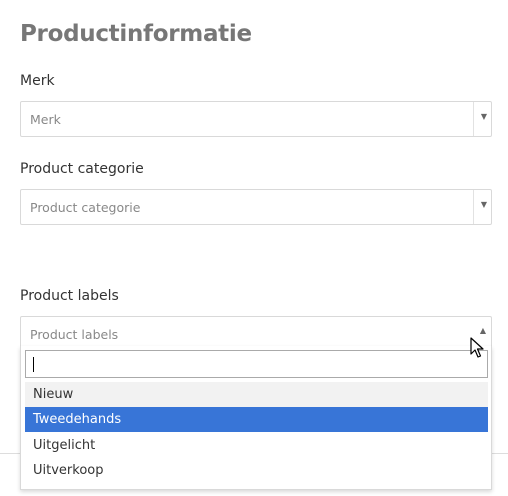 The width and height of the screenshot is (508, 496). Describe the element at coordinates (483, 331) in the screenshot. I see `chevron-up-icon: ▲` at that location.